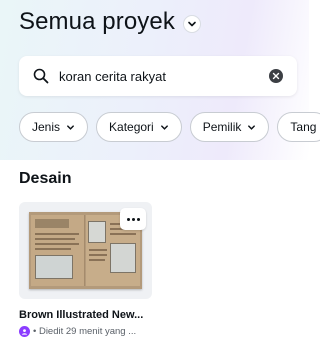 The image size is (320, 341). I want to click on filter-label: Jenis, so click(46, 127).